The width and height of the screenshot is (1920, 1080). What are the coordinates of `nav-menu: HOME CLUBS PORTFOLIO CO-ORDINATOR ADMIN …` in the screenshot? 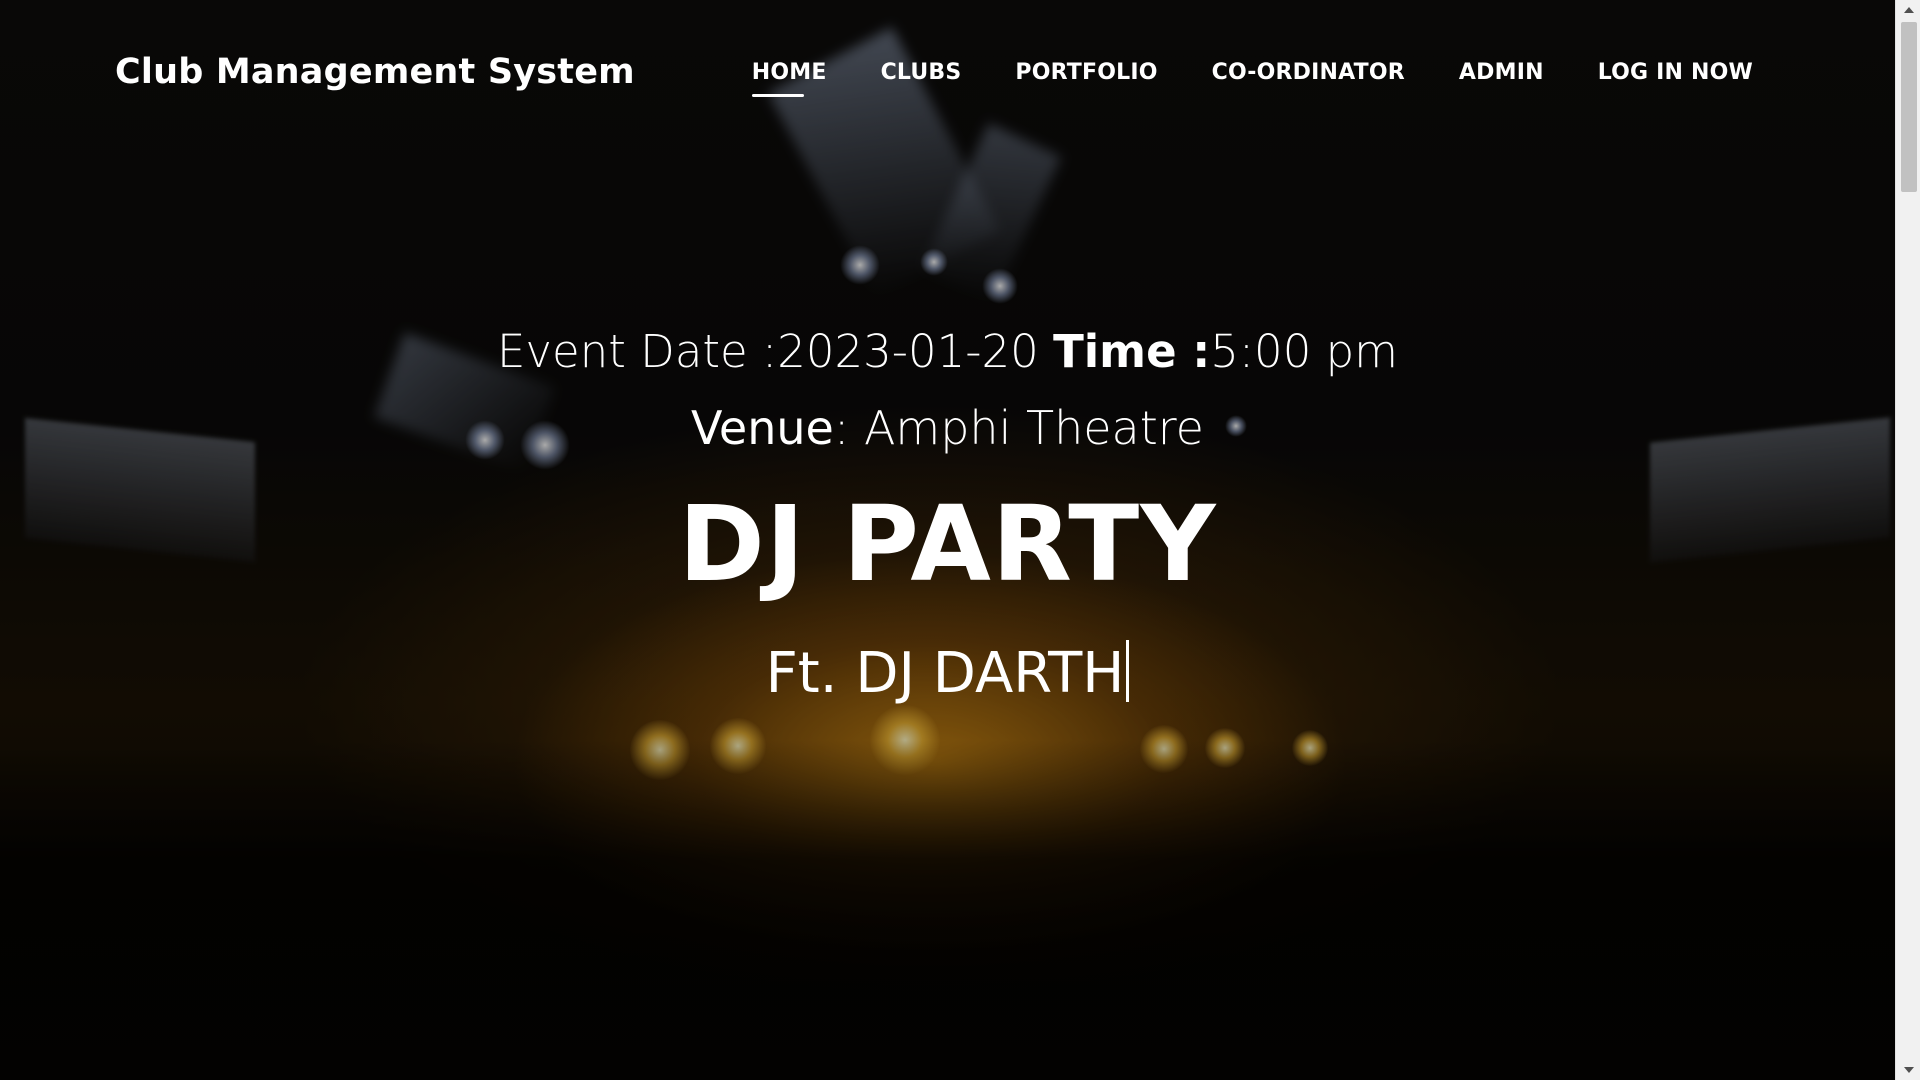 It's located at (1252, 78).